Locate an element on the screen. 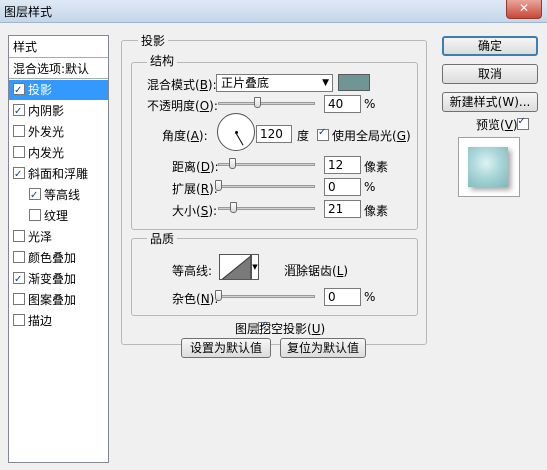 This screenshot has width=547, height=470. style-item-label: 内阴影 is located at coordinates (46, 111).